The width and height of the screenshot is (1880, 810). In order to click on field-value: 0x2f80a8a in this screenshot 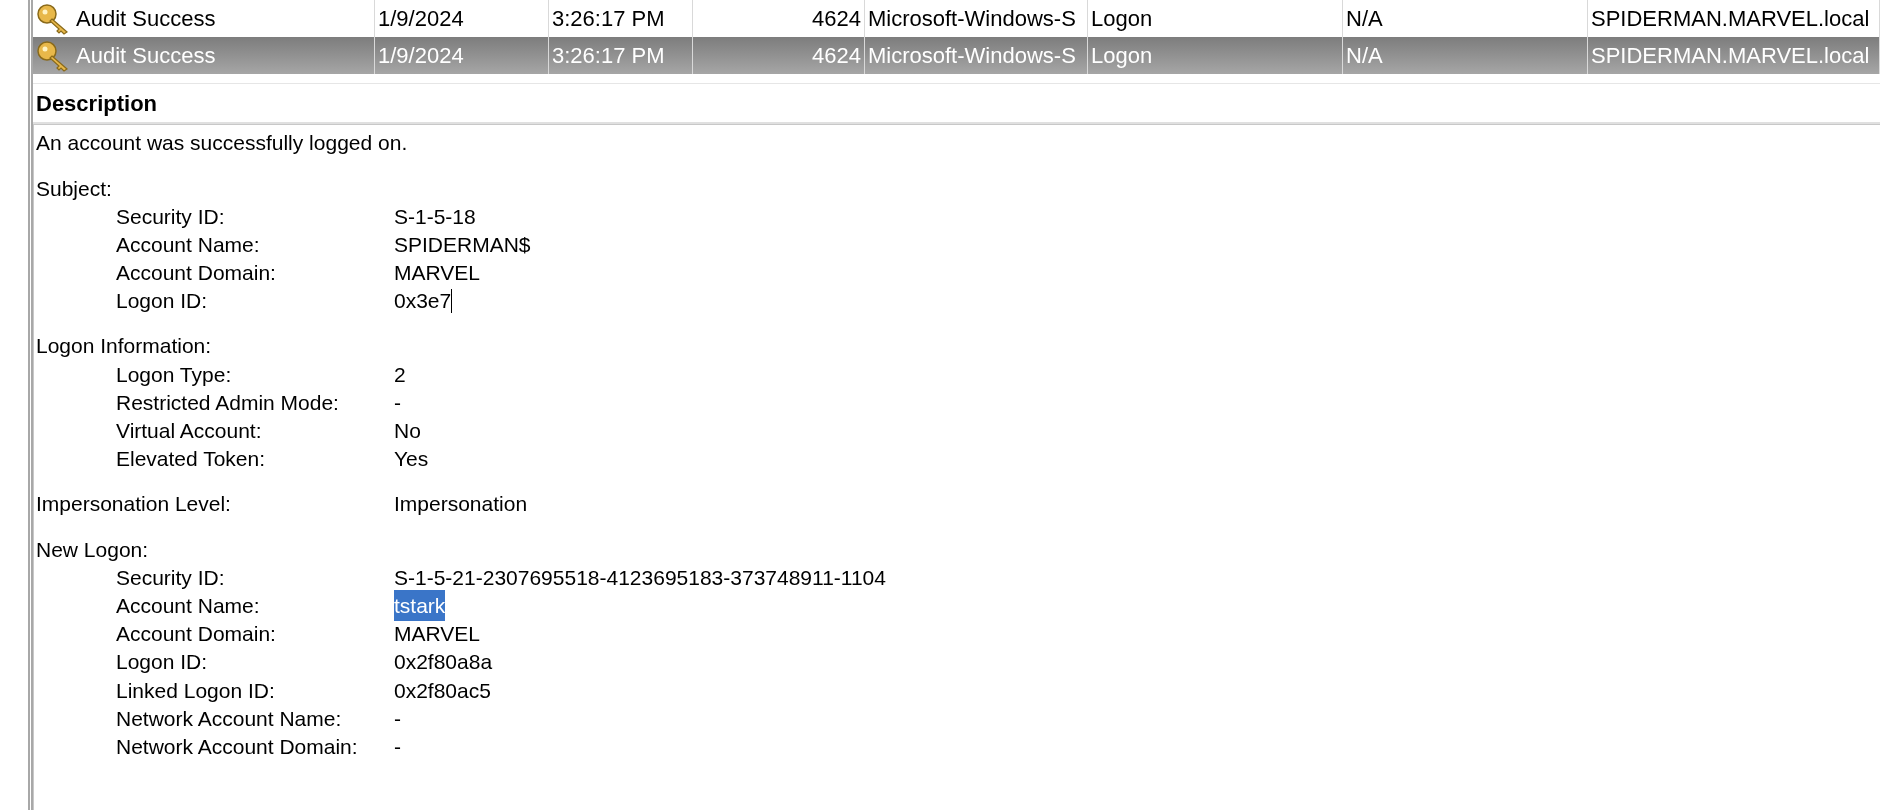, I will do `click(443, 662)`.